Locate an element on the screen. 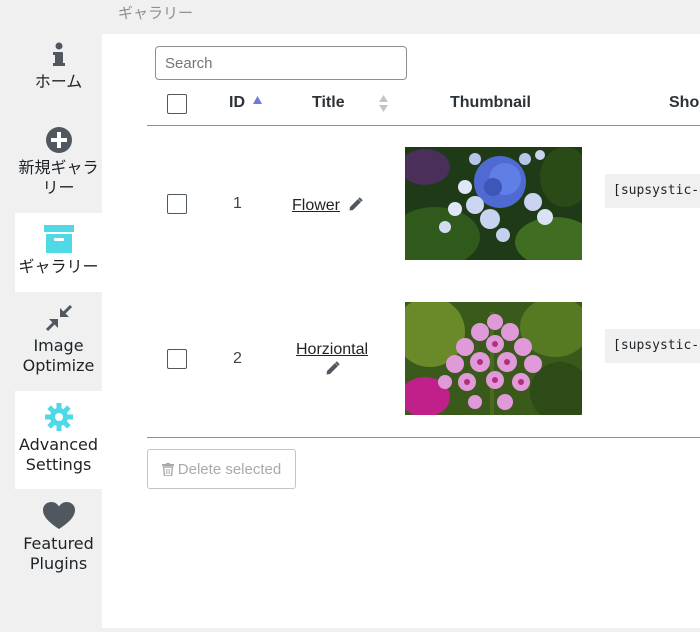 Image resolution: width=700 pixels, height=632 pixels. sidebar-item-label: Advanced Settings is located at coordinates (58, 454).